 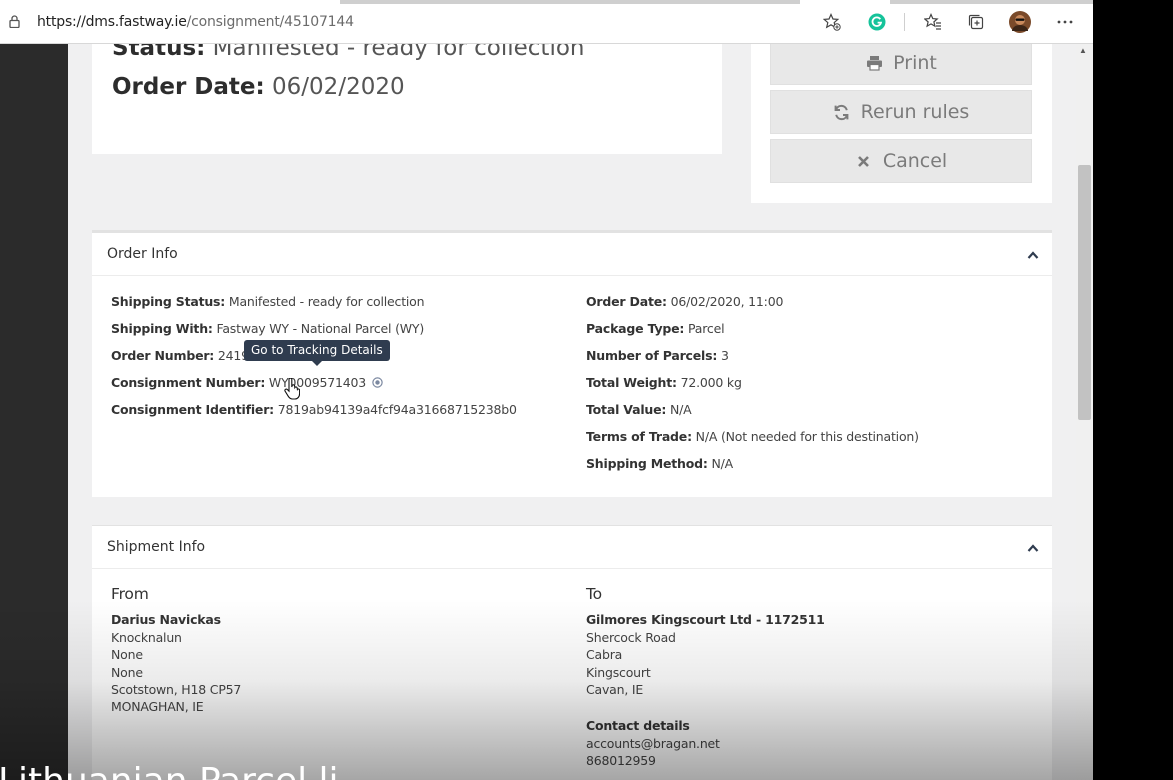 What do you see at coordinates (176, 690) in the screenshot?
I see `address-line: Scotstown, H18 CP57` at bounding box center [176, 690].